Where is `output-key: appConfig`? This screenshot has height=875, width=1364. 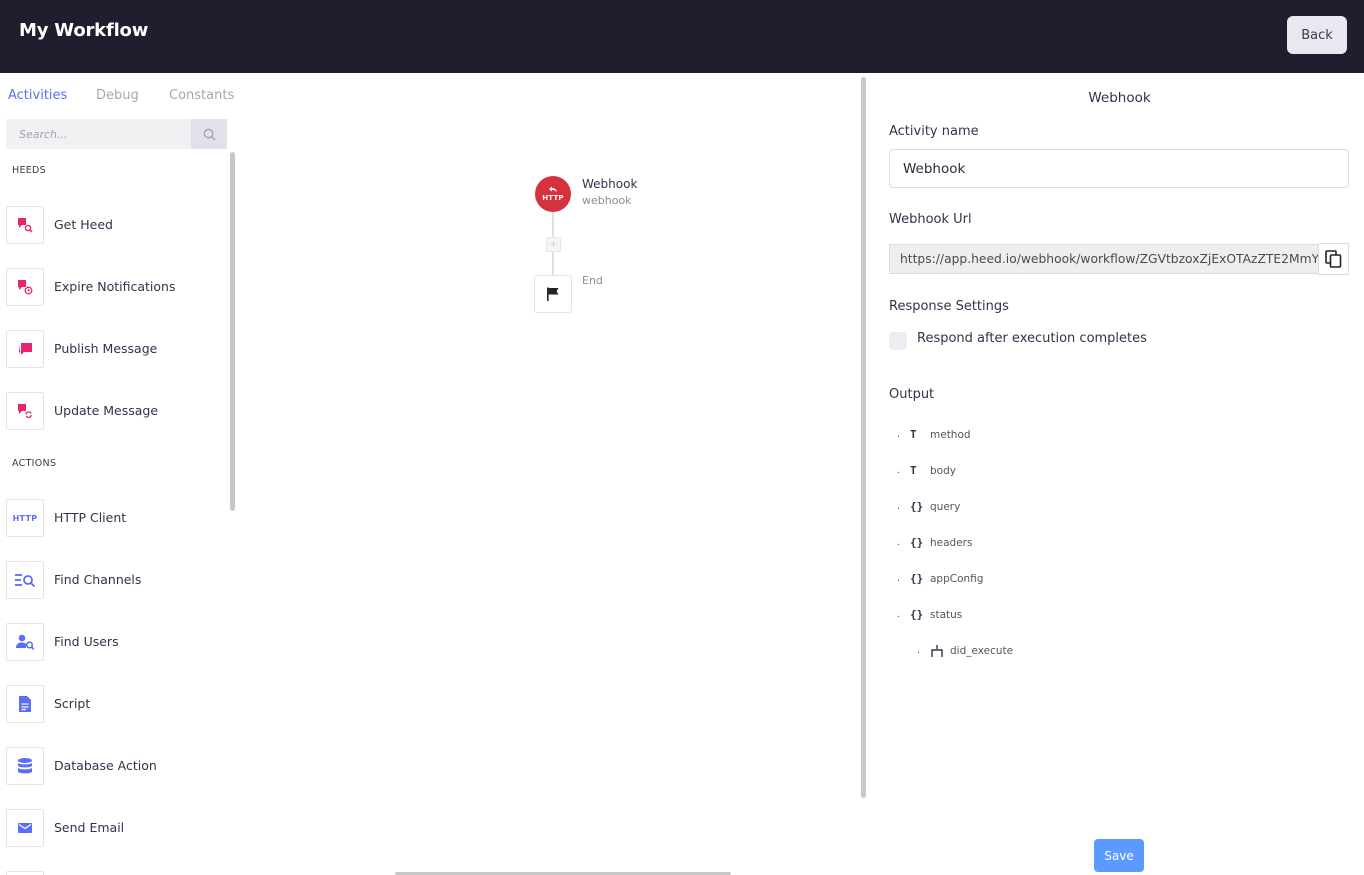 output-key: appConfig is located at coordinates (957, 579).